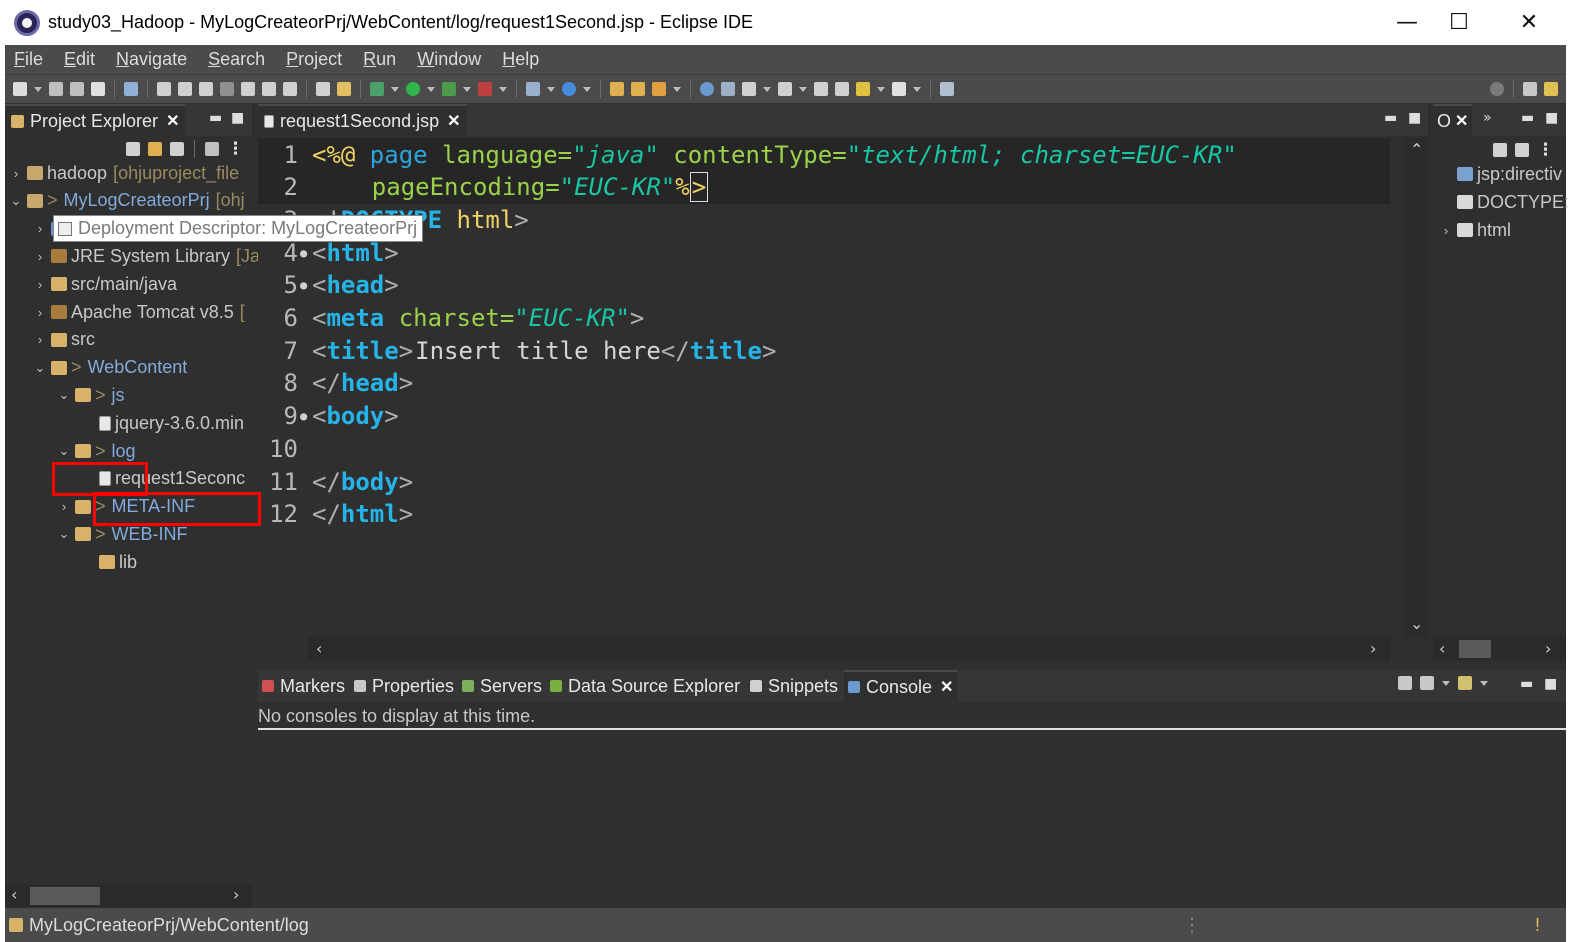  Describe the element at coordinates (177, 149) in the screenshot. I see `filter-icon` at that location.